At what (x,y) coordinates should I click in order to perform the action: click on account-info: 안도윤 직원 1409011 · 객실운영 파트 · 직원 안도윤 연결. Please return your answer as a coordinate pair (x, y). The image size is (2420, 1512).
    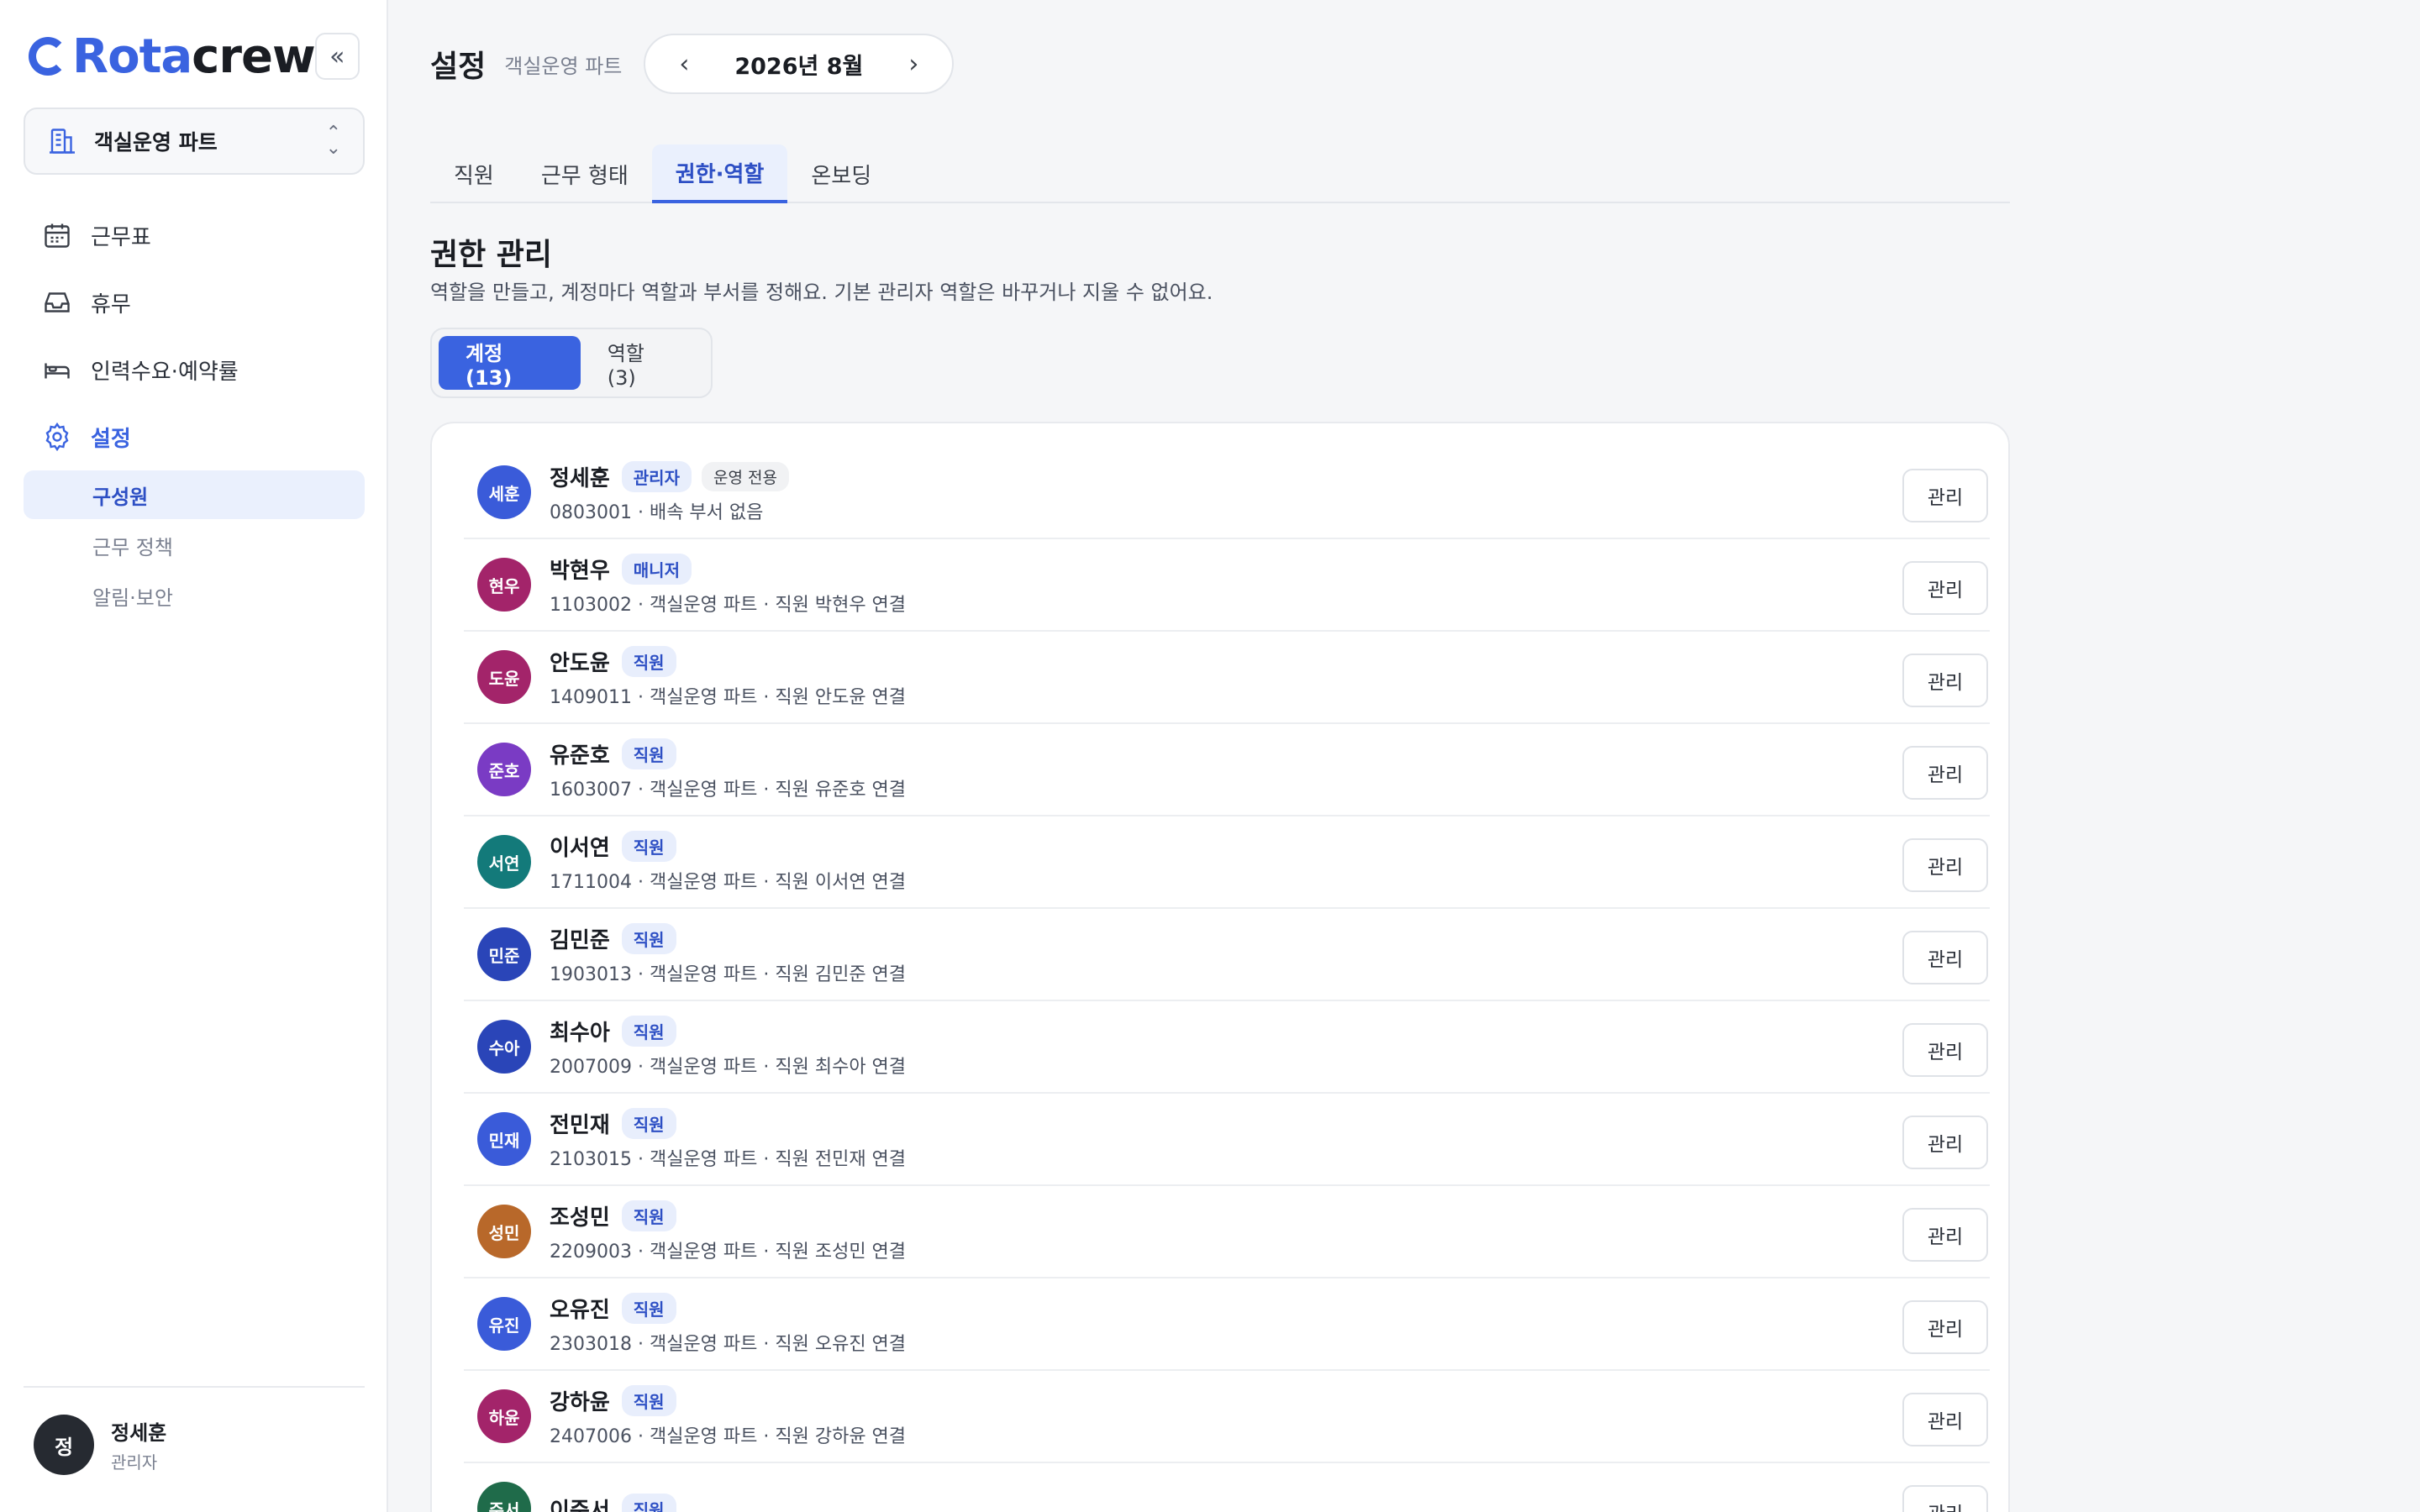
    Looking at the image, I should click on (1270, 677).